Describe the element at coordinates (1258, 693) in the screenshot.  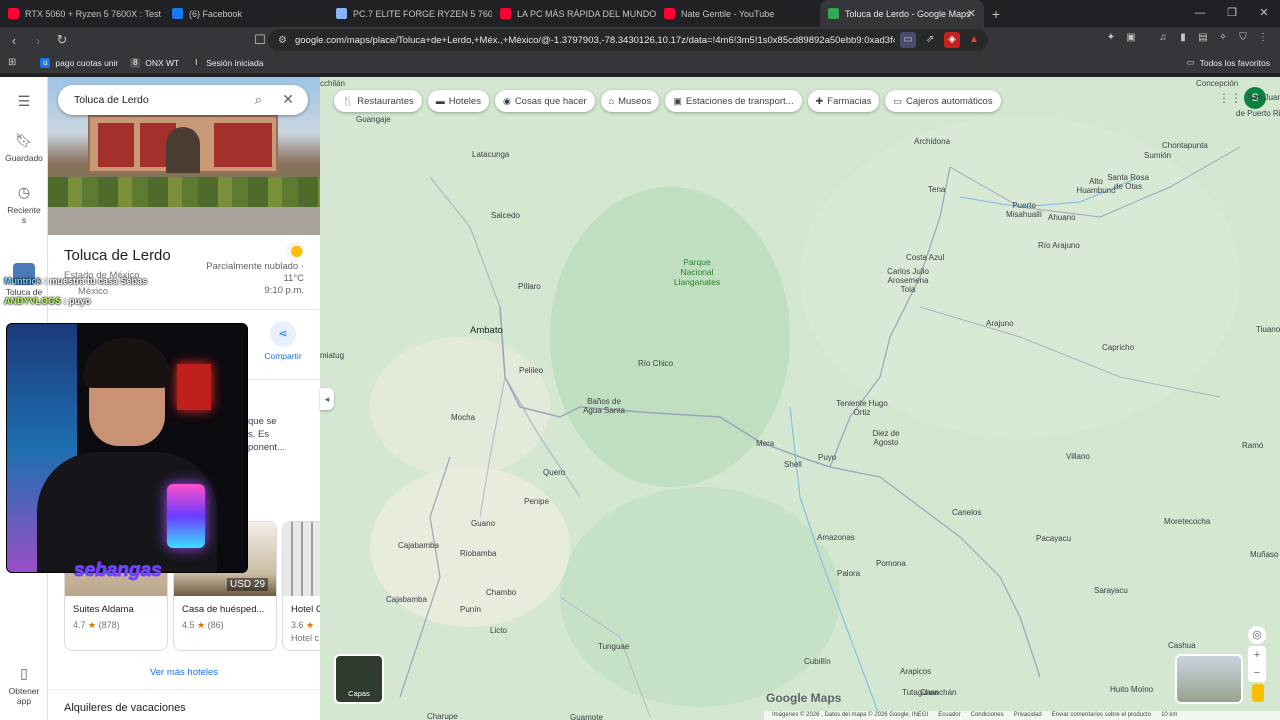
I see `pegman-icon` at that location.